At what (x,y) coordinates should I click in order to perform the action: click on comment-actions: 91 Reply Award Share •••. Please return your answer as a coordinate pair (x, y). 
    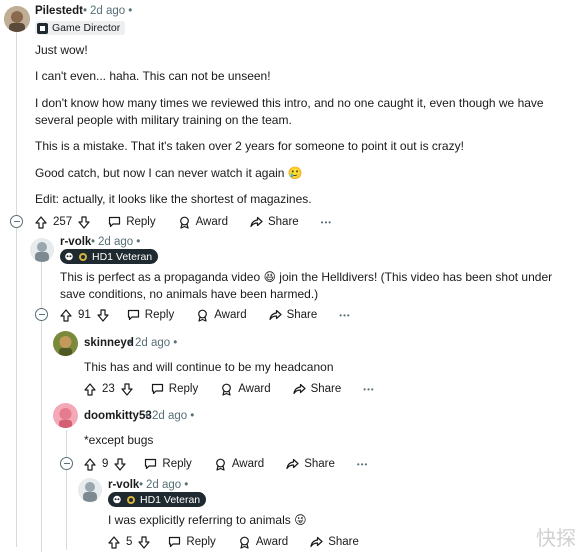
    Looking at the image, I should click on (216, 315).